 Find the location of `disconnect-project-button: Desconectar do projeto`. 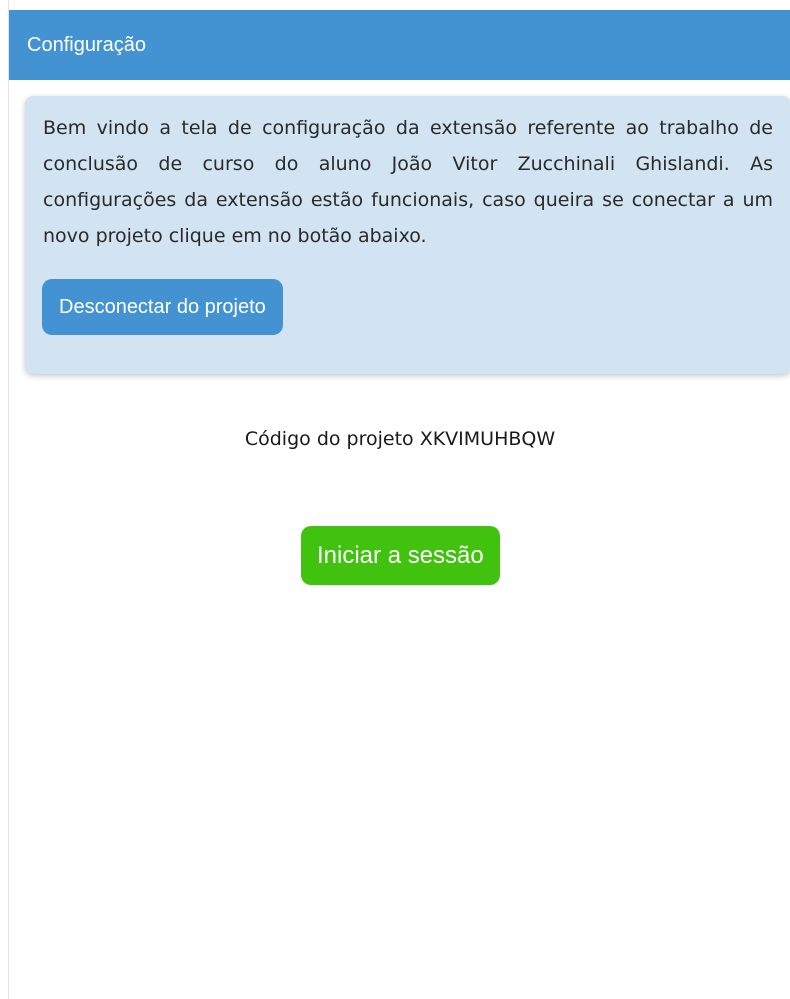

disconnect-project-button: Desconectar do projeto is located at coordinates (162, 307).